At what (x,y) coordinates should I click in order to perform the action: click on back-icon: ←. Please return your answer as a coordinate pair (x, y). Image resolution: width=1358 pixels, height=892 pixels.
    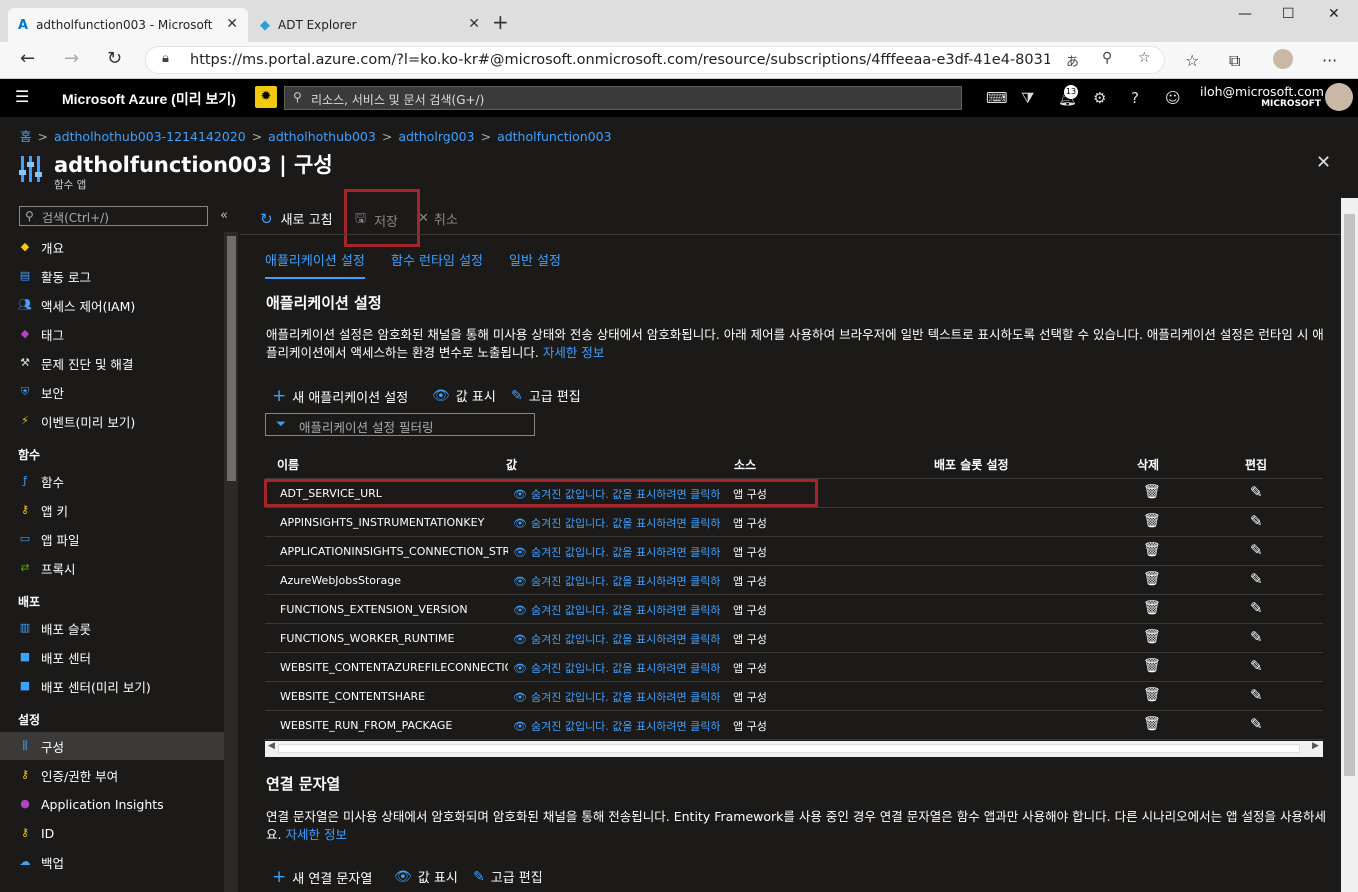
    Looking at the image, I should click on (27, 58).